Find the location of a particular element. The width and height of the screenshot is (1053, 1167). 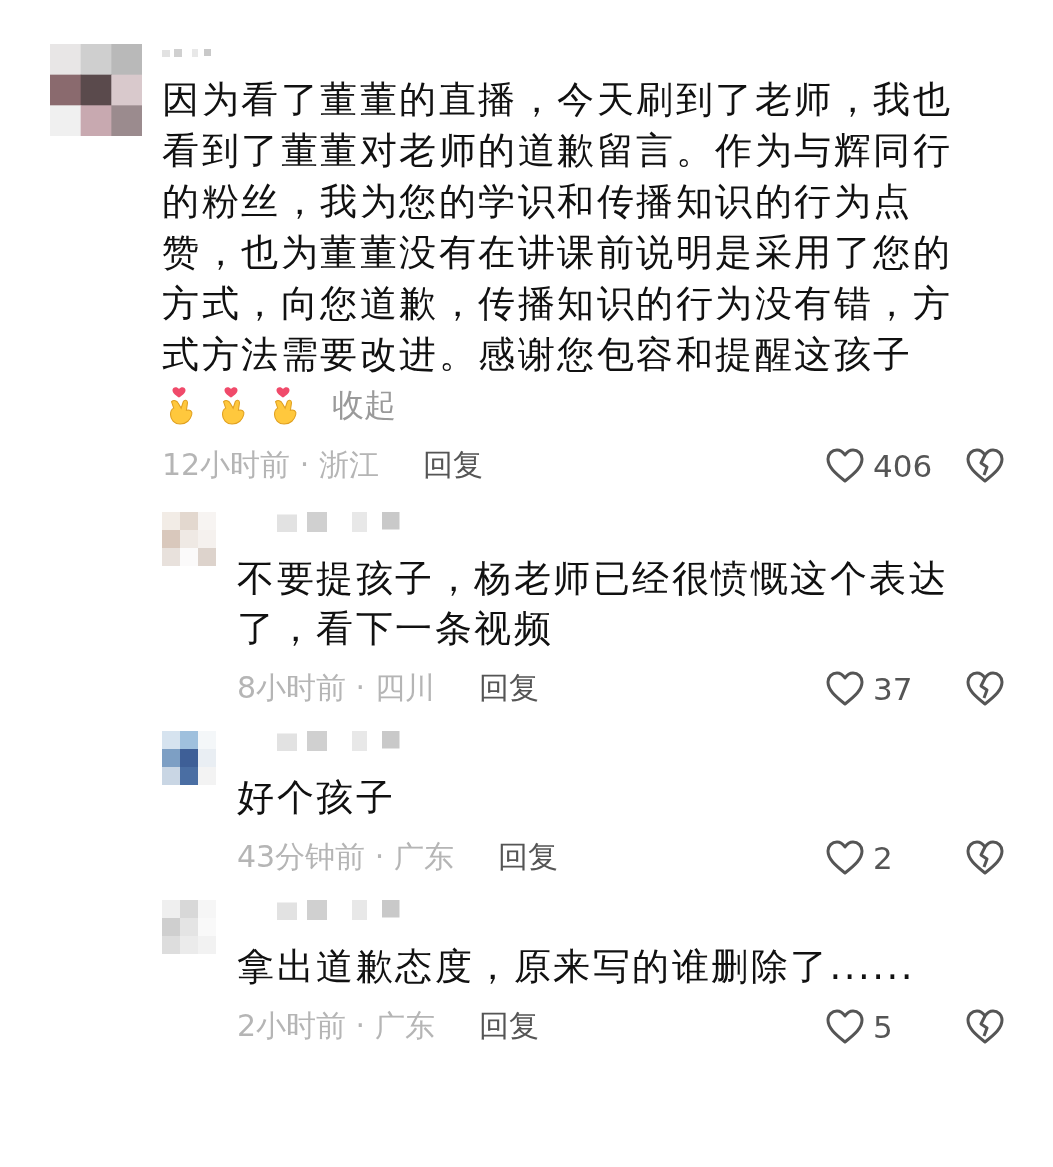

comment-time-location: 12小时前 · 浙江 is located at coordinates (270, 465).